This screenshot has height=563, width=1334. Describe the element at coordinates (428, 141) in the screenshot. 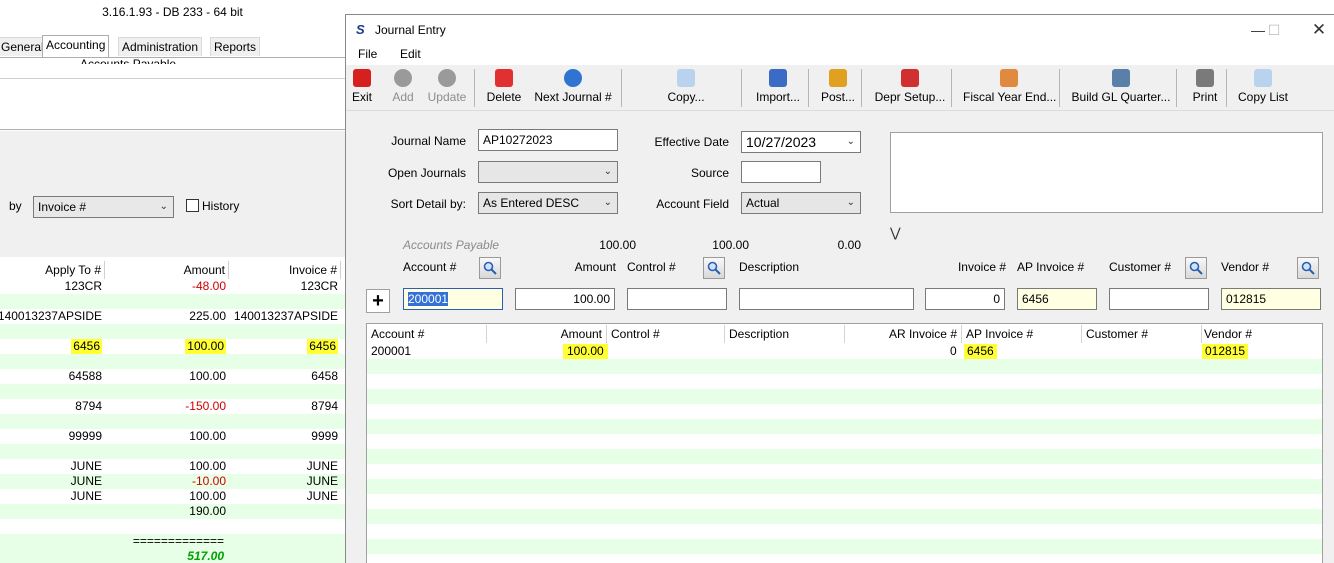

I see `journal-name-label: Journal Name` at that location.